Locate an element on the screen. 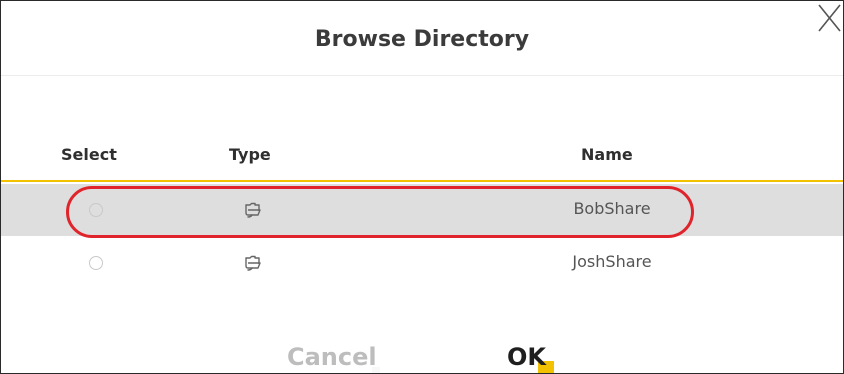  dialog-title: Browse Directory is located at coordinates (422, 39).